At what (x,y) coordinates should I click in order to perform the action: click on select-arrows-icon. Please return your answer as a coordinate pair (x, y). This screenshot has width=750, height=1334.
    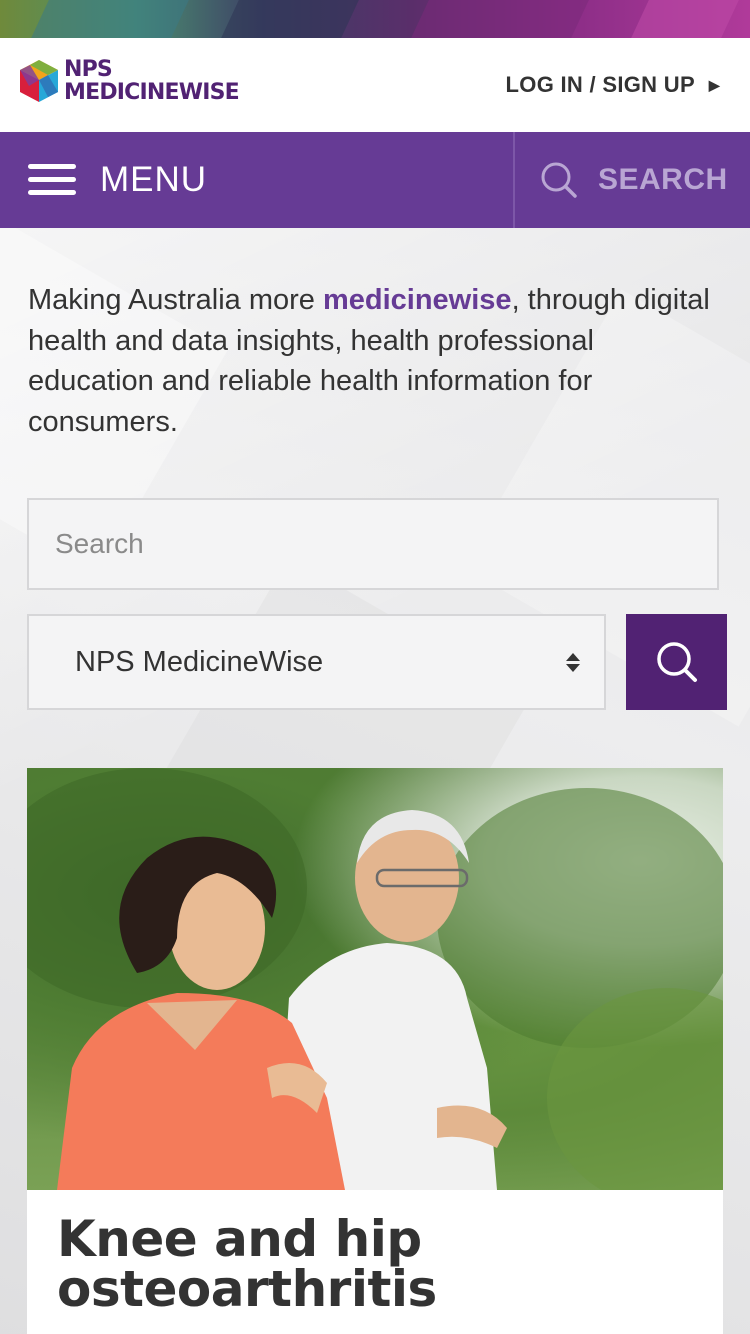
    Looking at the image, I should click on (573, 662).